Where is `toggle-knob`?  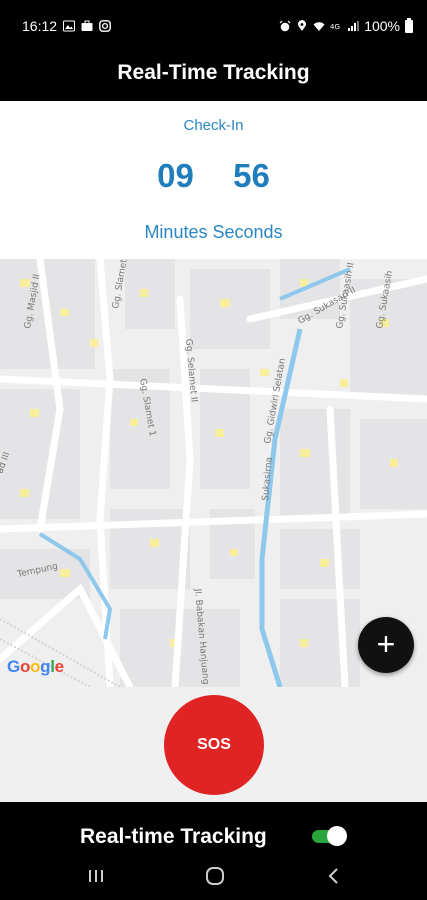 toggle-knob is located at coordinates (337, 836).